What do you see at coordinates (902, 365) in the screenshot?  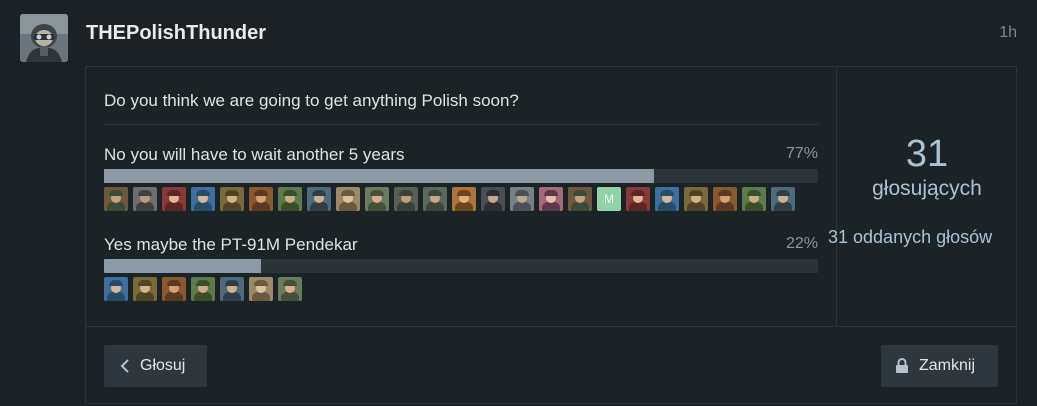 I see `lock-icon` at bounding box center [902, 365].